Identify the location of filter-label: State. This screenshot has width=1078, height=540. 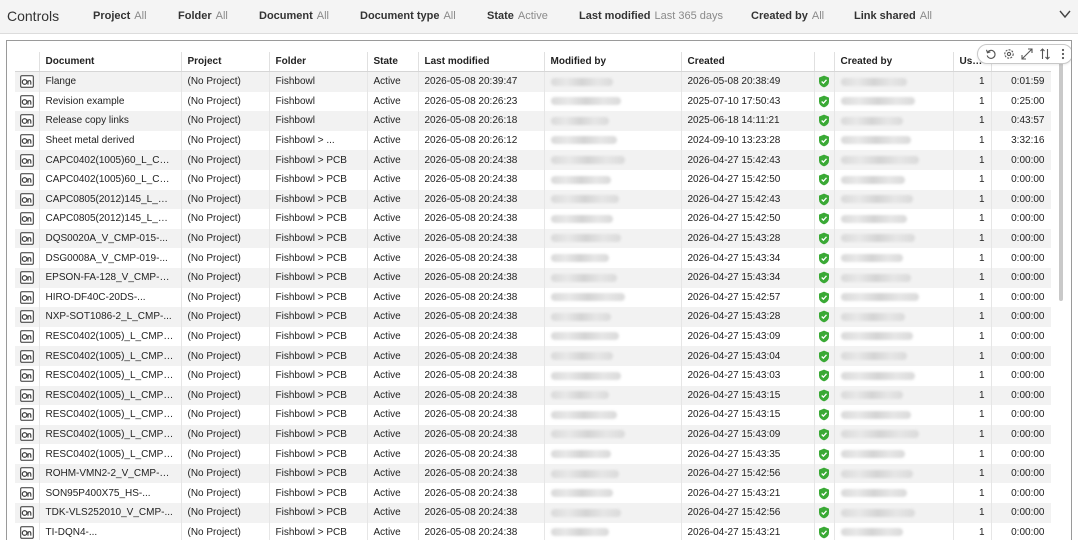
(500, 16).